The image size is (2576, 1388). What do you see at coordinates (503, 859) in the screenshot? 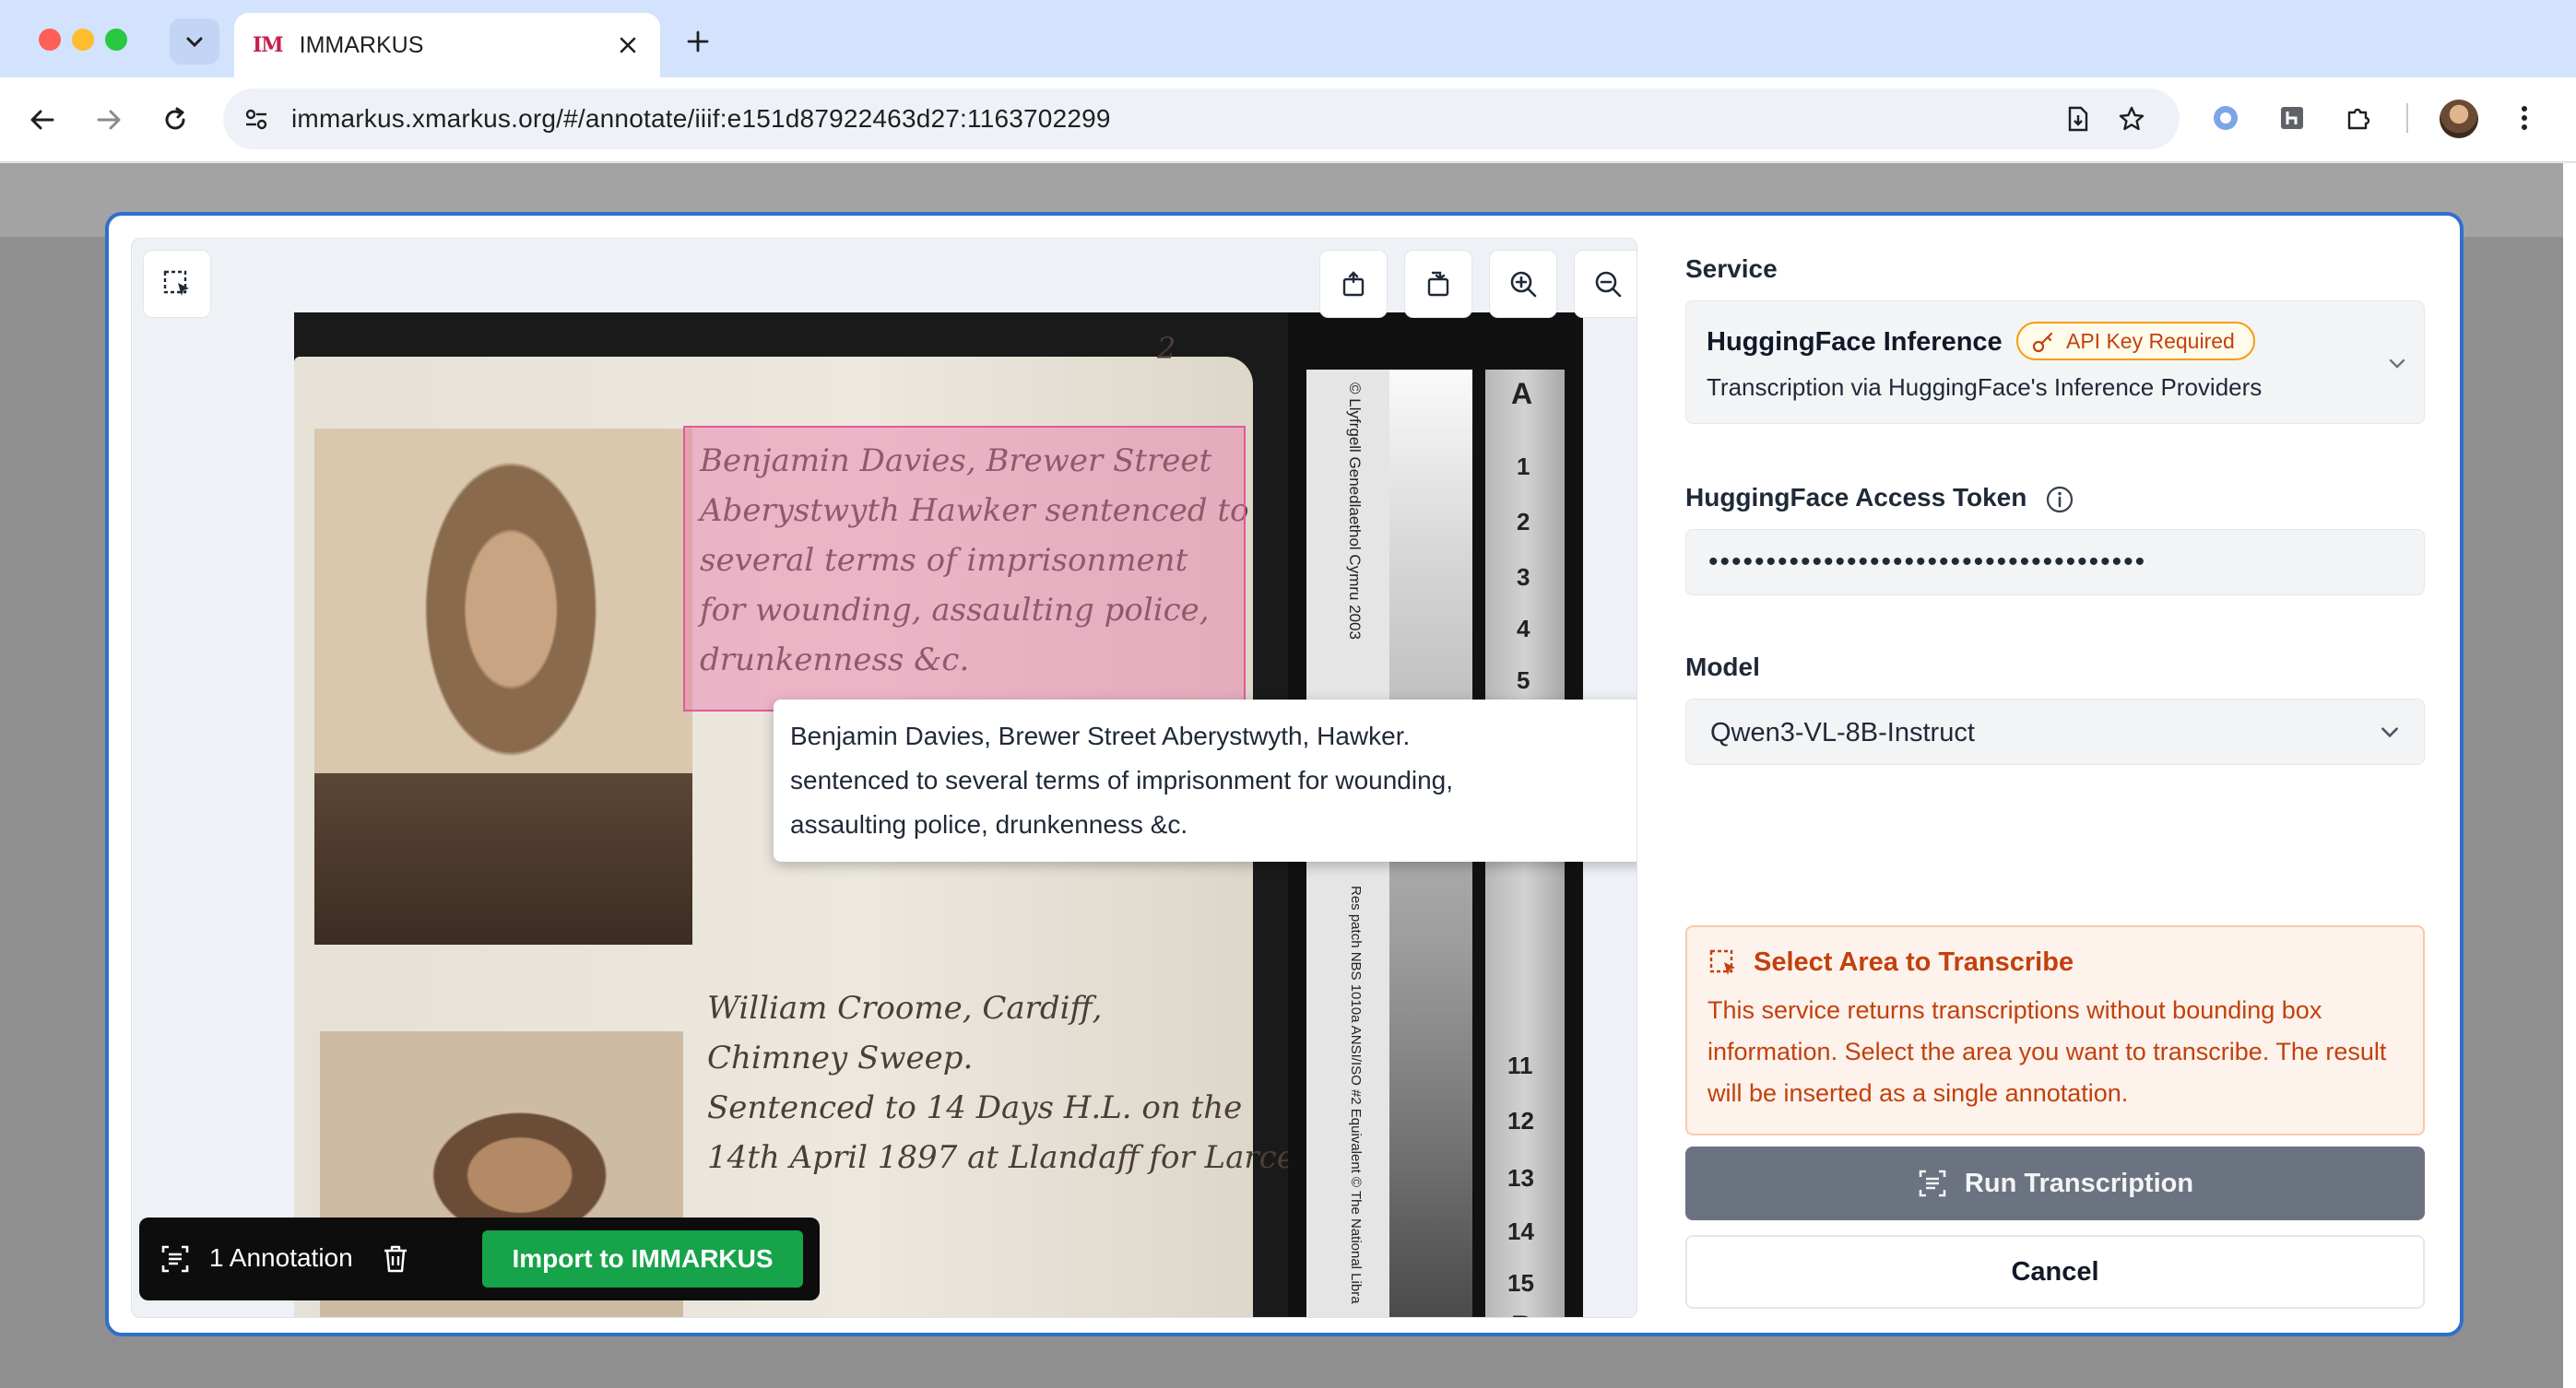
I see `mugshot-photo-1-coat` at bounding box center [503, 859].